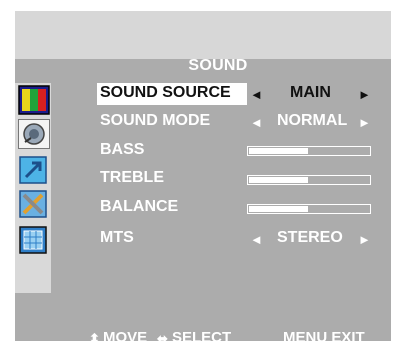  I want to click on footer-help: ⬍ MOVE ⬌ SELECT MENU EXIT, so click(203, 335).